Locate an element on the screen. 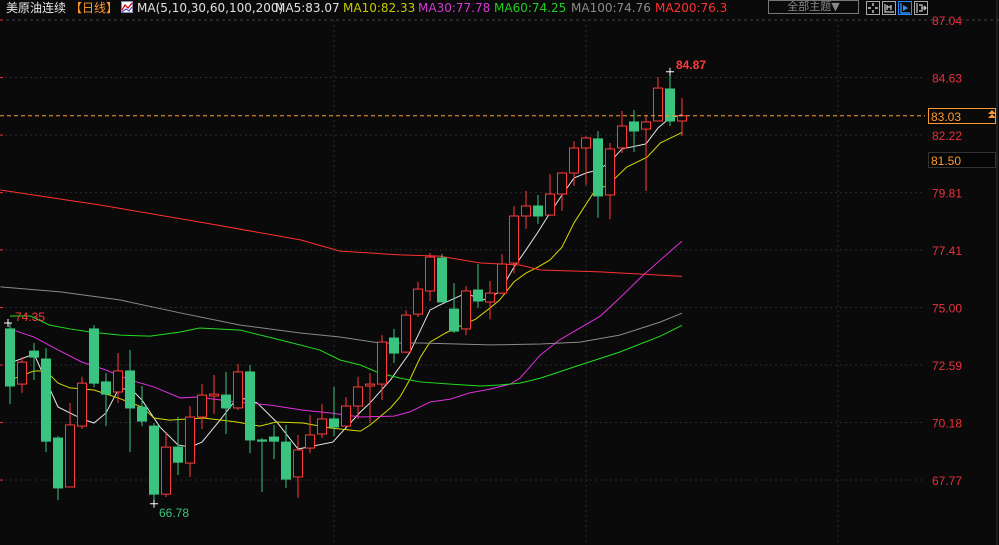 The image size is (999, 545). theme-dropdown: 全部主题▼ is located at coordinates (813, 7).